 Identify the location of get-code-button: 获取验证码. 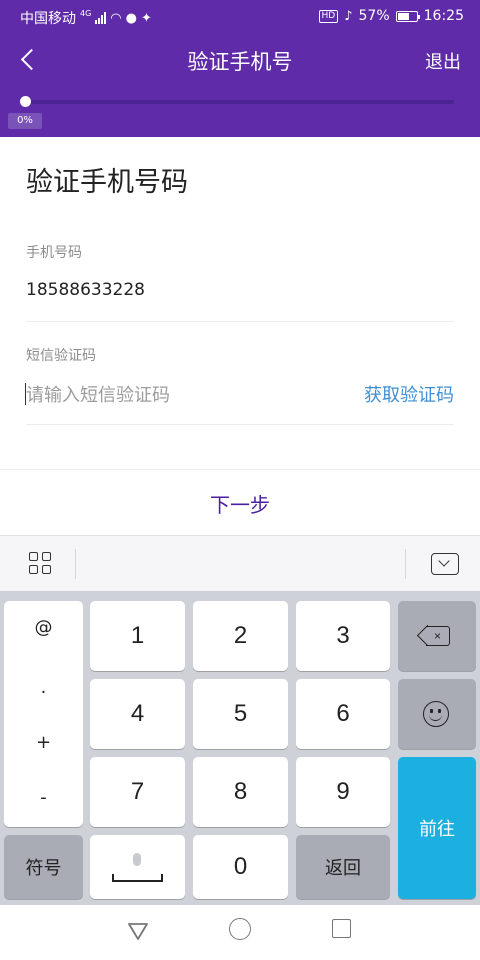
(409, 394).